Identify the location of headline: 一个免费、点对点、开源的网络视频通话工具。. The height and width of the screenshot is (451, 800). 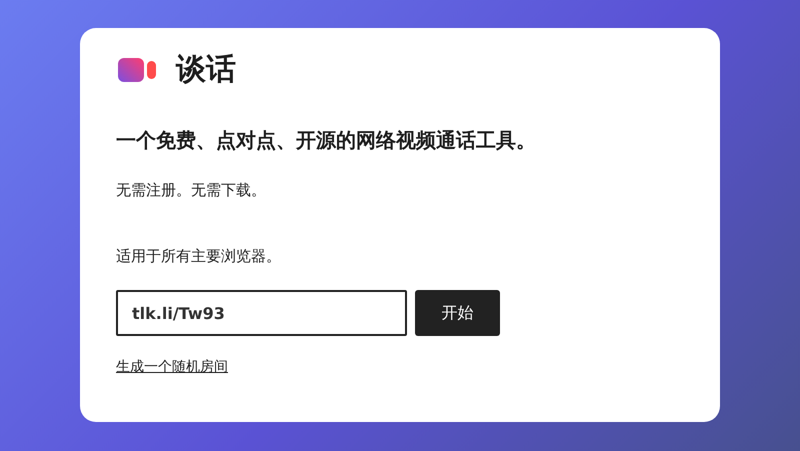
(326, 140).